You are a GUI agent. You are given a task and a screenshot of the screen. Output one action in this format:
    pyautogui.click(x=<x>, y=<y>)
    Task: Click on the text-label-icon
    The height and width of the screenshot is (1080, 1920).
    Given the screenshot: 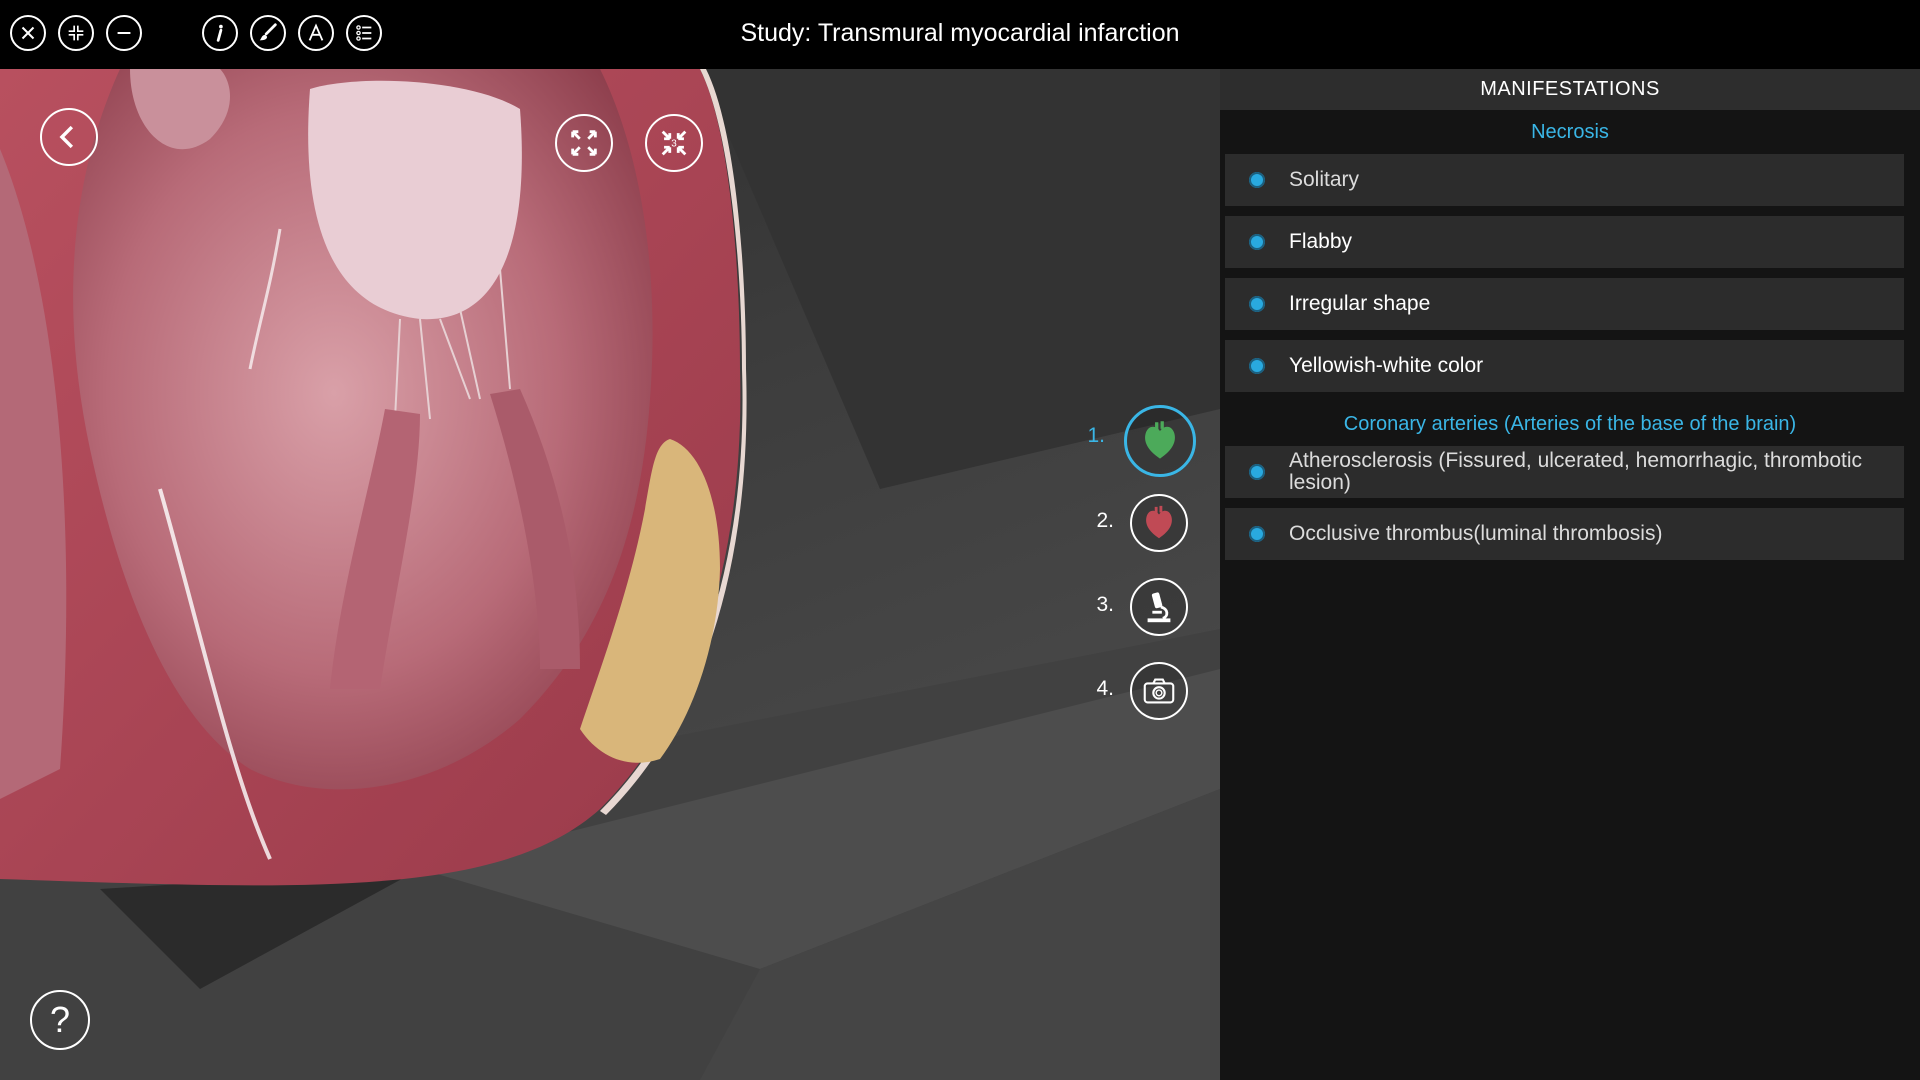 What is the action you would take?
    pyautogui.click(x=316, y=33)
    